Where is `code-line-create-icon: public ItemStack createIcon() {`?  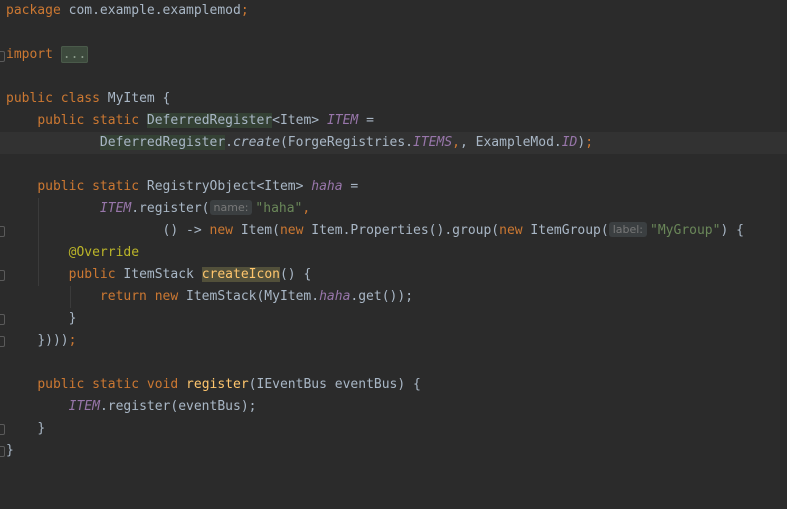 code-line-create-icon: public ItemStack createIcon() { is located at coordinates (158, 275).